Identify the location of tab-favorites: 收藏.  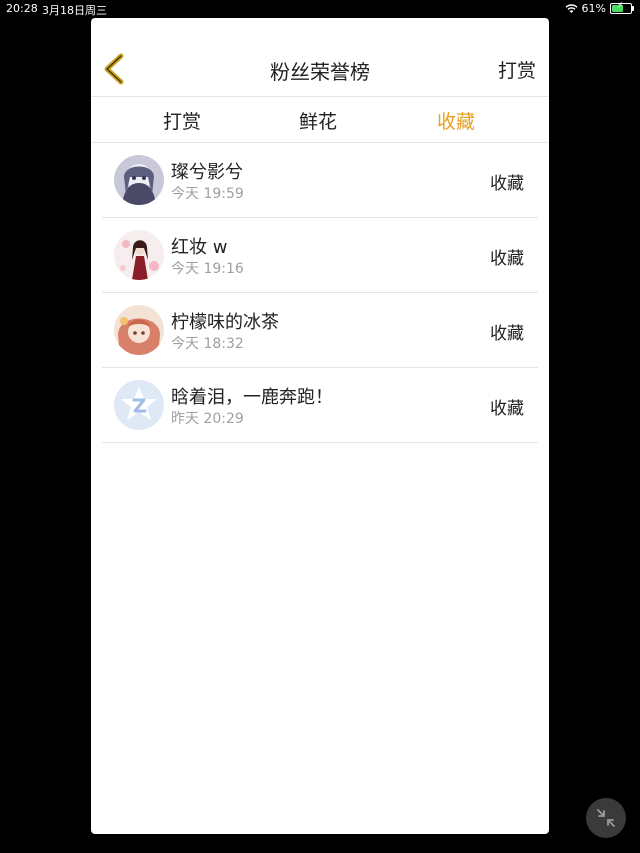
(456, 120).